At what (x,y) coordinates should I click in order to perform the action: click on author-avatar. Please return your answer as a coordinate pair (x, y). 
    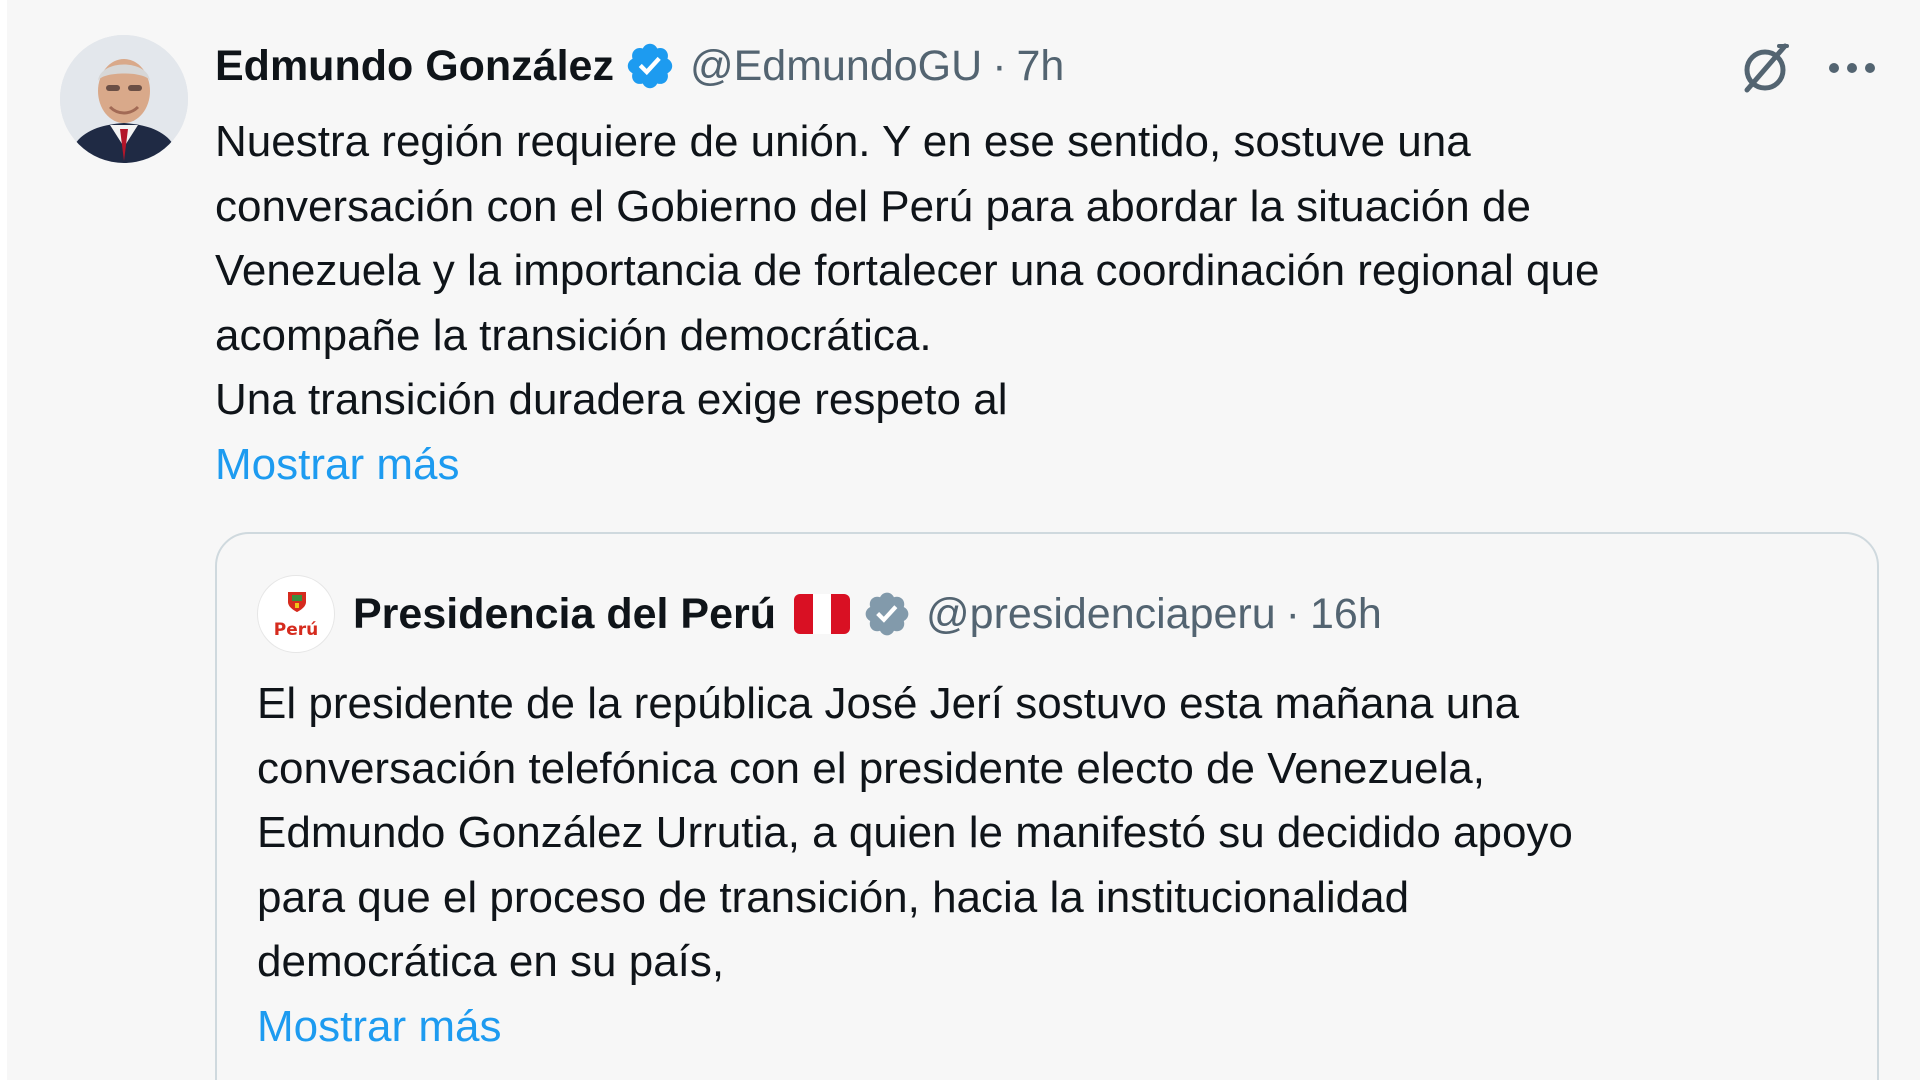
    Looking at the image, I should click on (124, 99).